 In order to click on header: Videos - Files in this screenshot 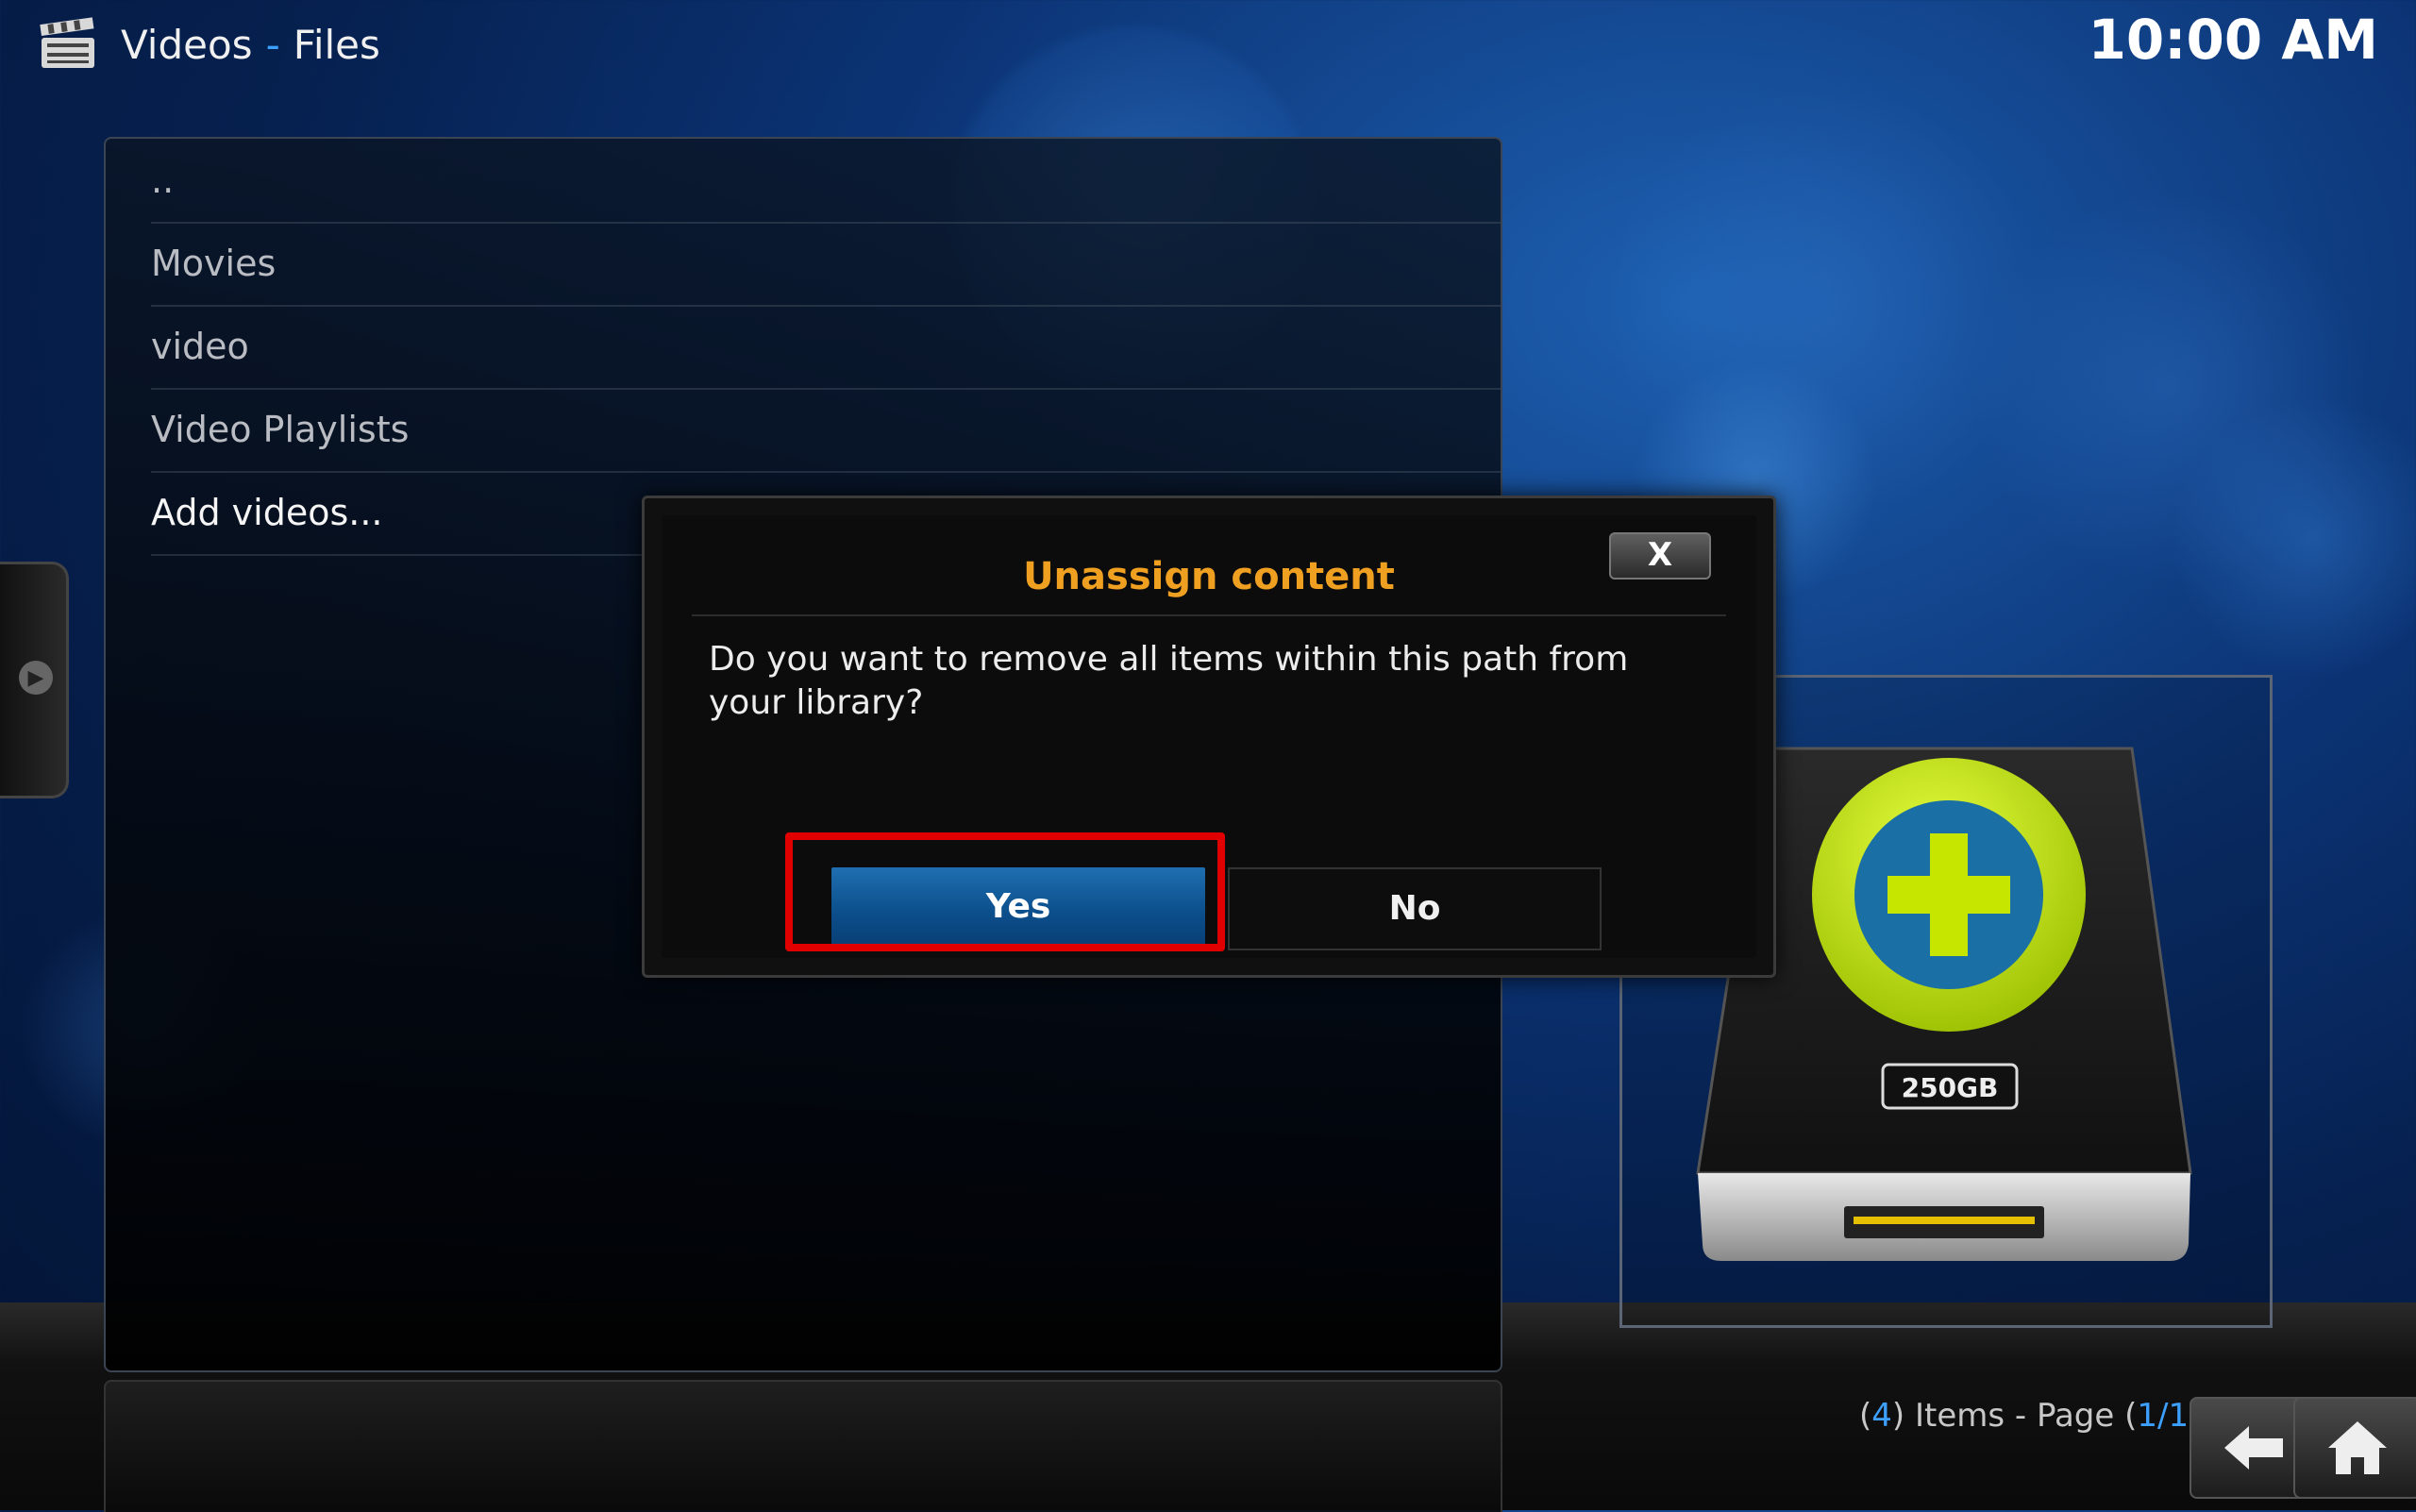, I will do `click(209, 44)`.